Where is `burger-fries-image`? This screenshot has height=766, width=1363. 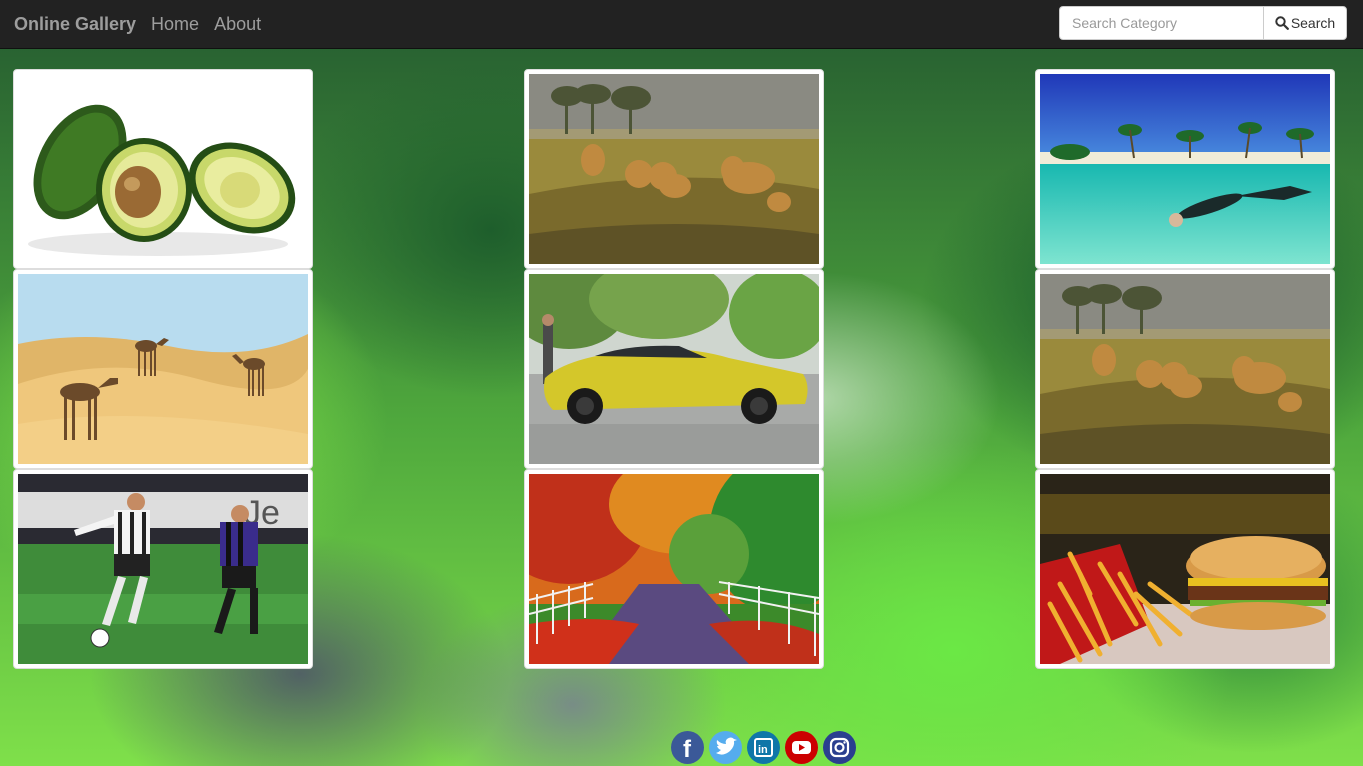 burger-fries-image is located at coordinates (1185, 569).